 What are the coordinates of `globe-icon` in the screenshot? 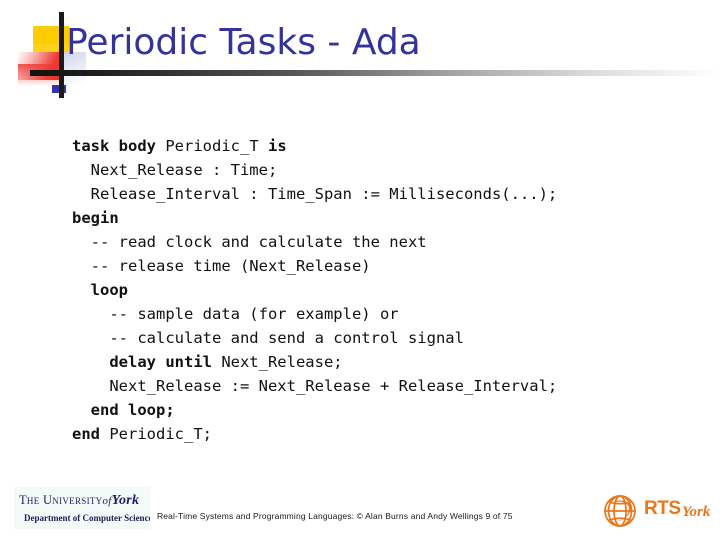 It's located at (620, 511).